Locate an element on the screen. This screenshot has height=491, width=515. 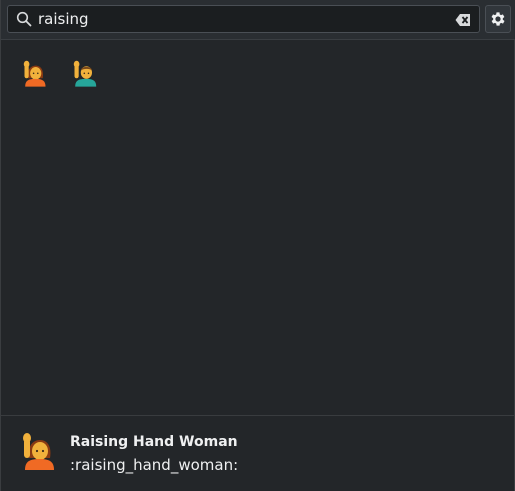
settings-button is located at coordinates (498, 19).